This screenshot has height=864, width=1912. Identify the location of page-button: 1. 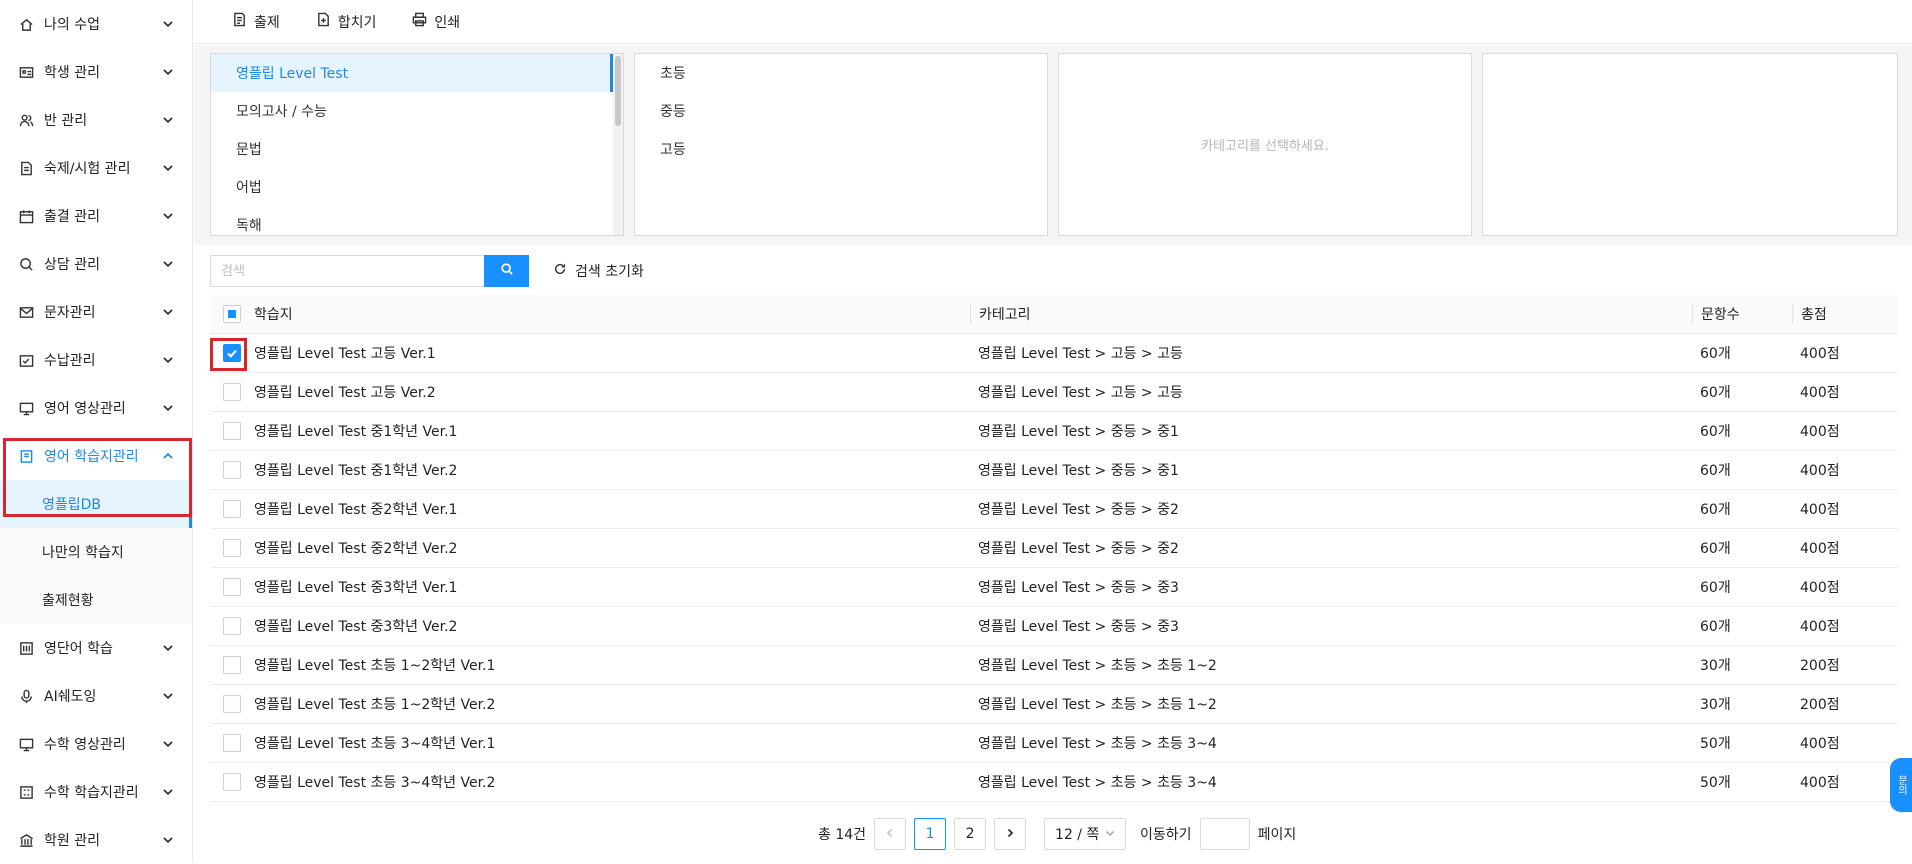
(930, 834).